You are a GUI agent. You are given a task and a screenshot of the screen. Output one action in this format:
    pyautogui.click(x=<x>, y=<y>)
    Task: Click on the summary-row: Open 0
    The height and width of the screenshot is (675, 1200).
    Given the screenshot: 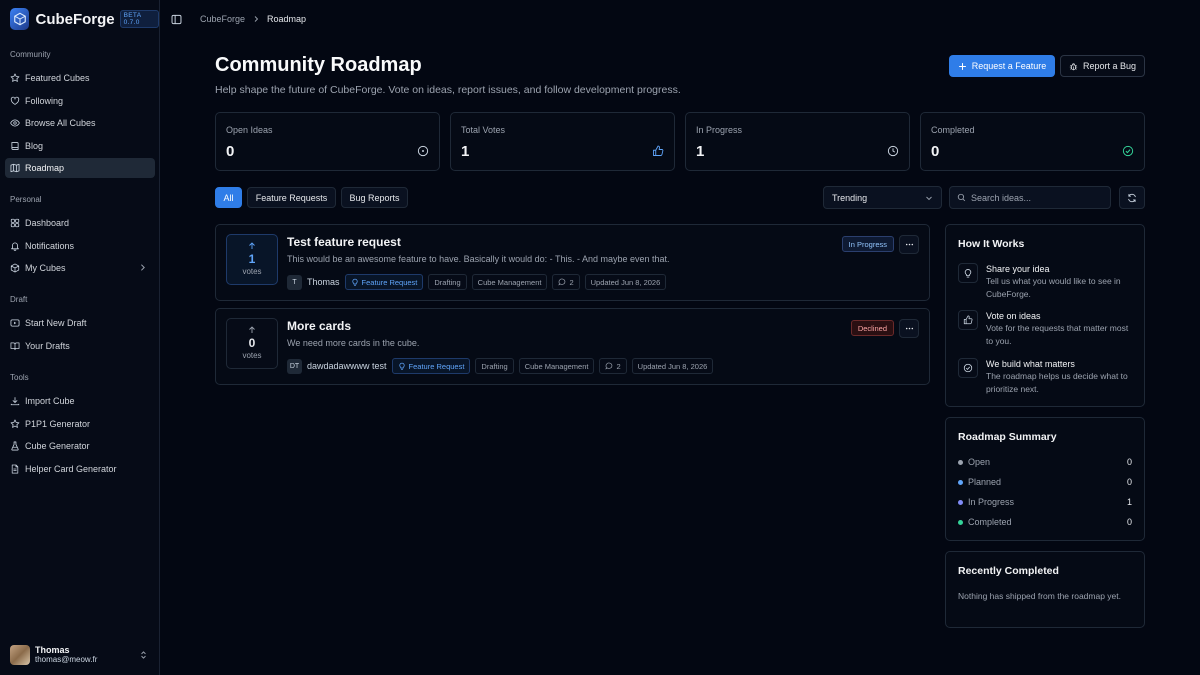 What is the action you would take?
    pyautogui.click(x=1045, y=462)
    